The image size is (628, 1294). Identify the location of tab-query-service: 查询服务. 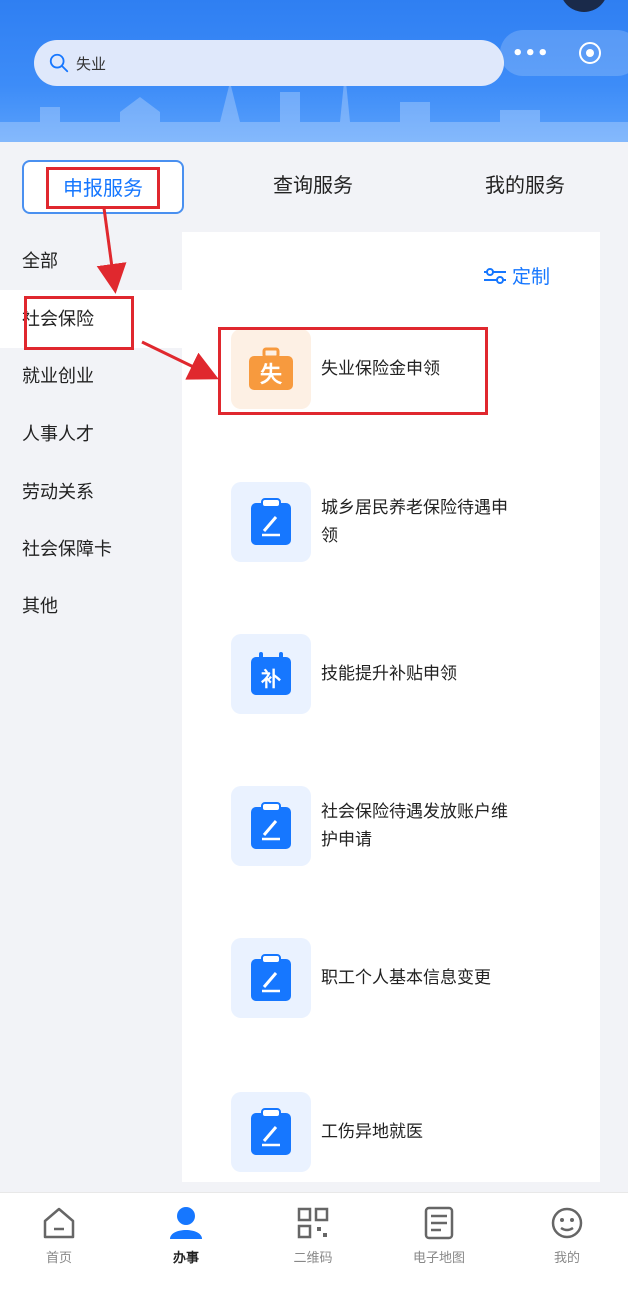
(313, 185).